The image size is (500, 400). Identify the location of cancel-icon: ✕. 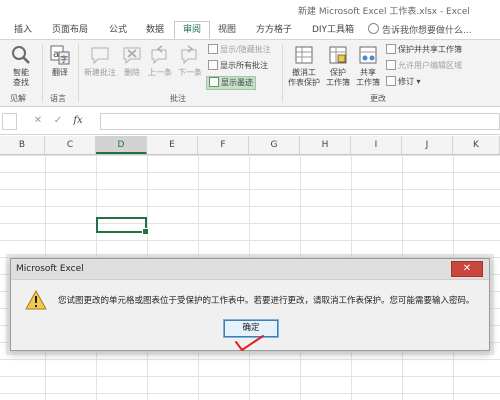
(38, 120).